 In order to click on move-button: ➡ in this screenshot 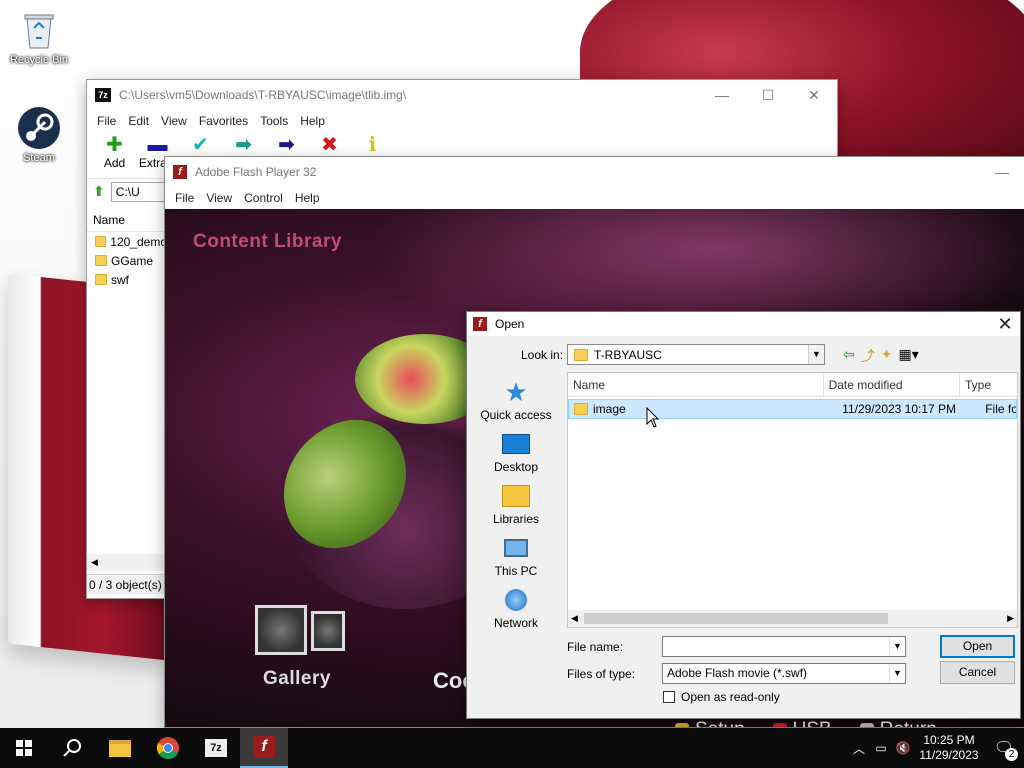, I will do `click(286, 144)`.